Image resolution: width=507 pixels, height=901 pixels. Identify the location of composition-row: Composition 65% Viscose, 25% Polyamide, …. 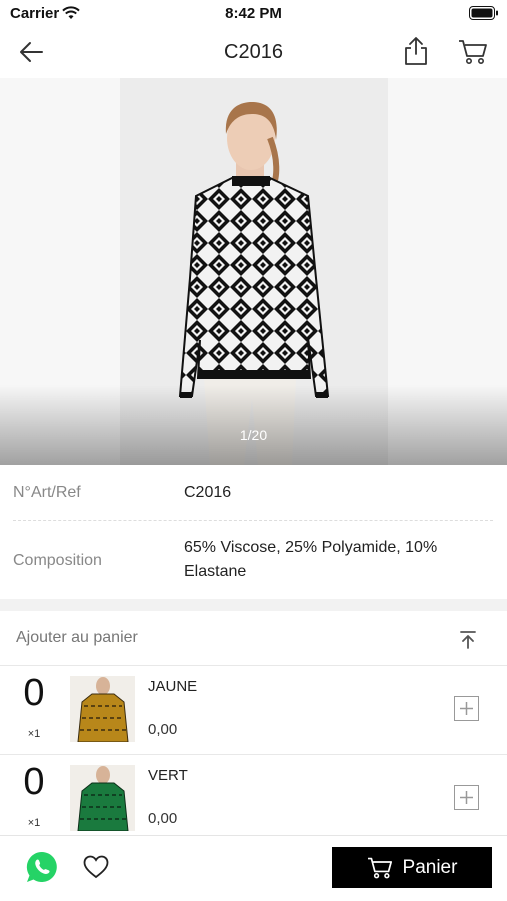
(253, 560).